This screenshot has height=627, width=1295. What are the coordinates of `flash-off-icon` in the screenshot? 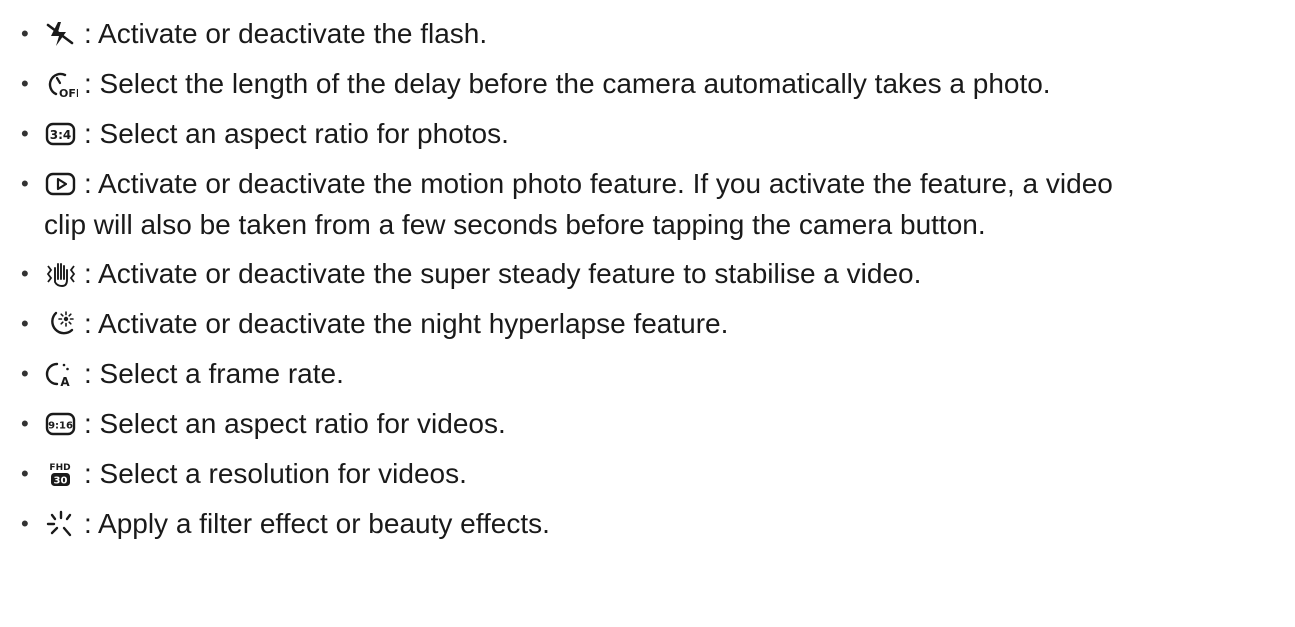 It's located at (61, 34).